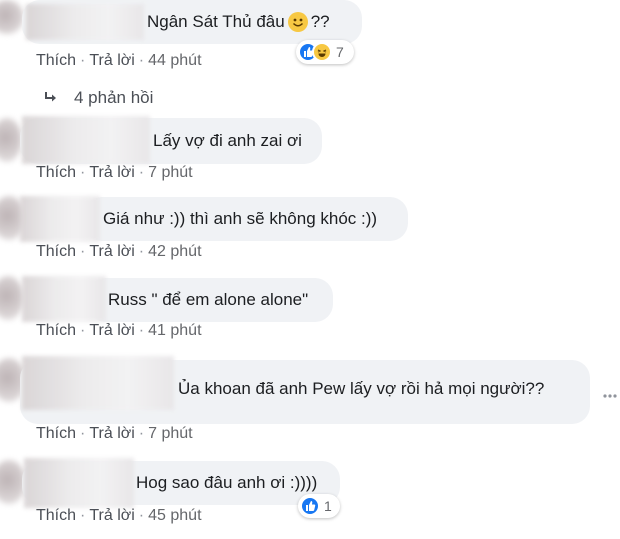 Image resolution: width=620 pixels, height=539 pixels. What do you see at coordinates (227, 482) in the screenshot?
I see `comment-text: Hog sao đâu anh ơi :))))` at bounding box center [227, 482].